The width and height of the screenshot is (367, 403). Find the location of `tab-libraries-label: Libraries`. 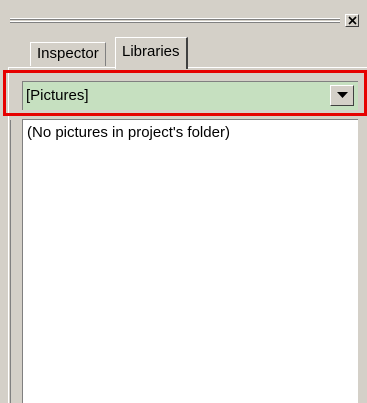

tab-libraries-label: Libraries is located at coordinates (151, 51).